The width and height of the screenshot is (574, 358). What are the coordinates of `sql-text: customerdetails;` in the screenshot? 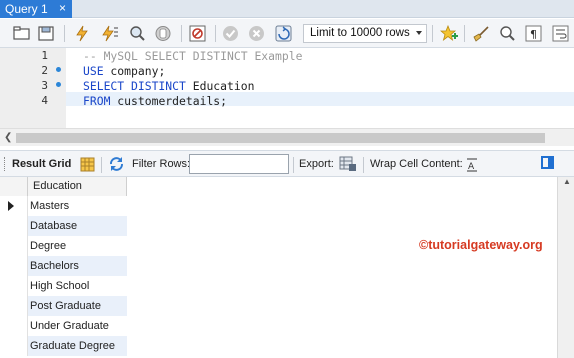 It's located at (169, 101).